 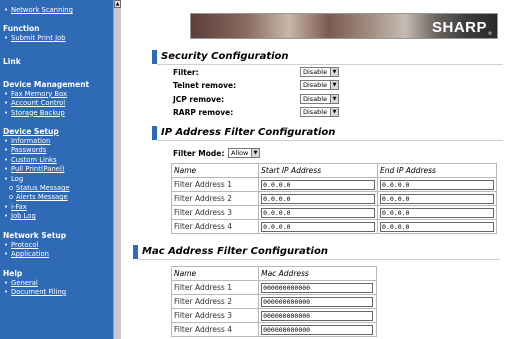 What do you see at coordinates (459, 27) in the screenshot?
I see `sharp-logo: SHARP` at bounding box center [459, 27].